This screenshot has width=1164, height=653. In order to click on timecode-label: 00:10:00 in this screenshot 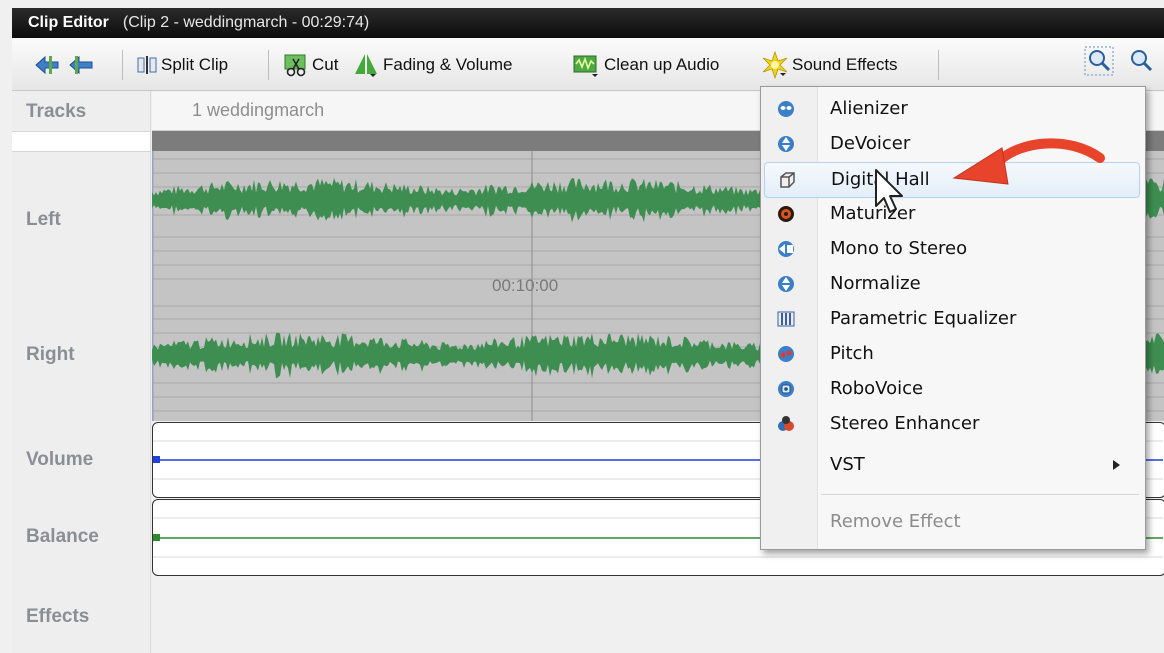, I will do `click(525, 285)`.